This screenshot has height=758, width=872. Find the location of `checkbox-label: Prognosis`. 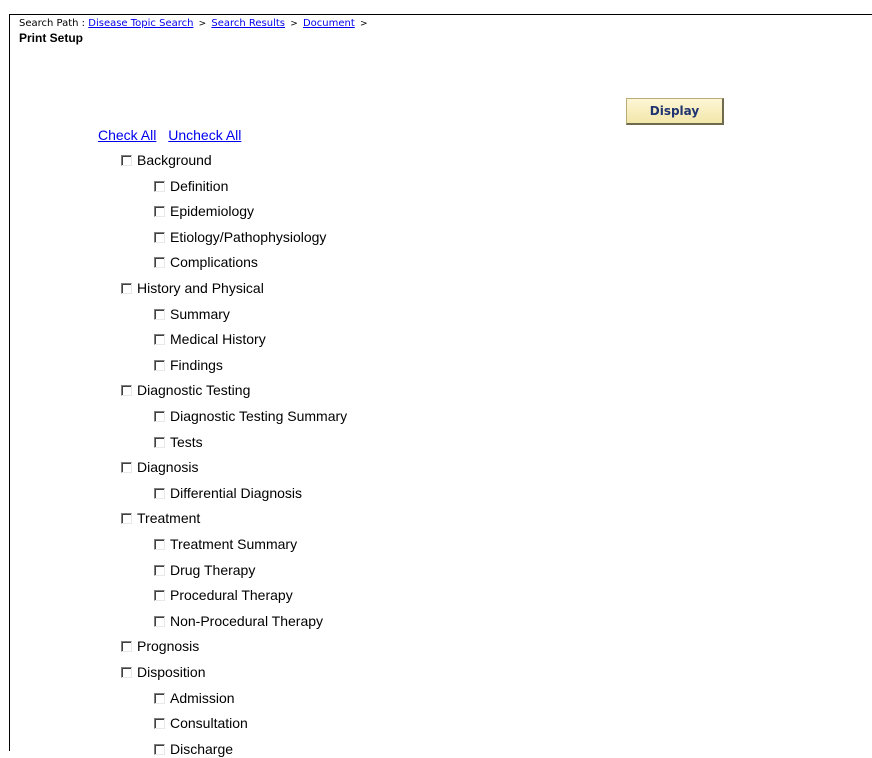

checkbox-label: Prognosis is located at coordinates (168, 646).